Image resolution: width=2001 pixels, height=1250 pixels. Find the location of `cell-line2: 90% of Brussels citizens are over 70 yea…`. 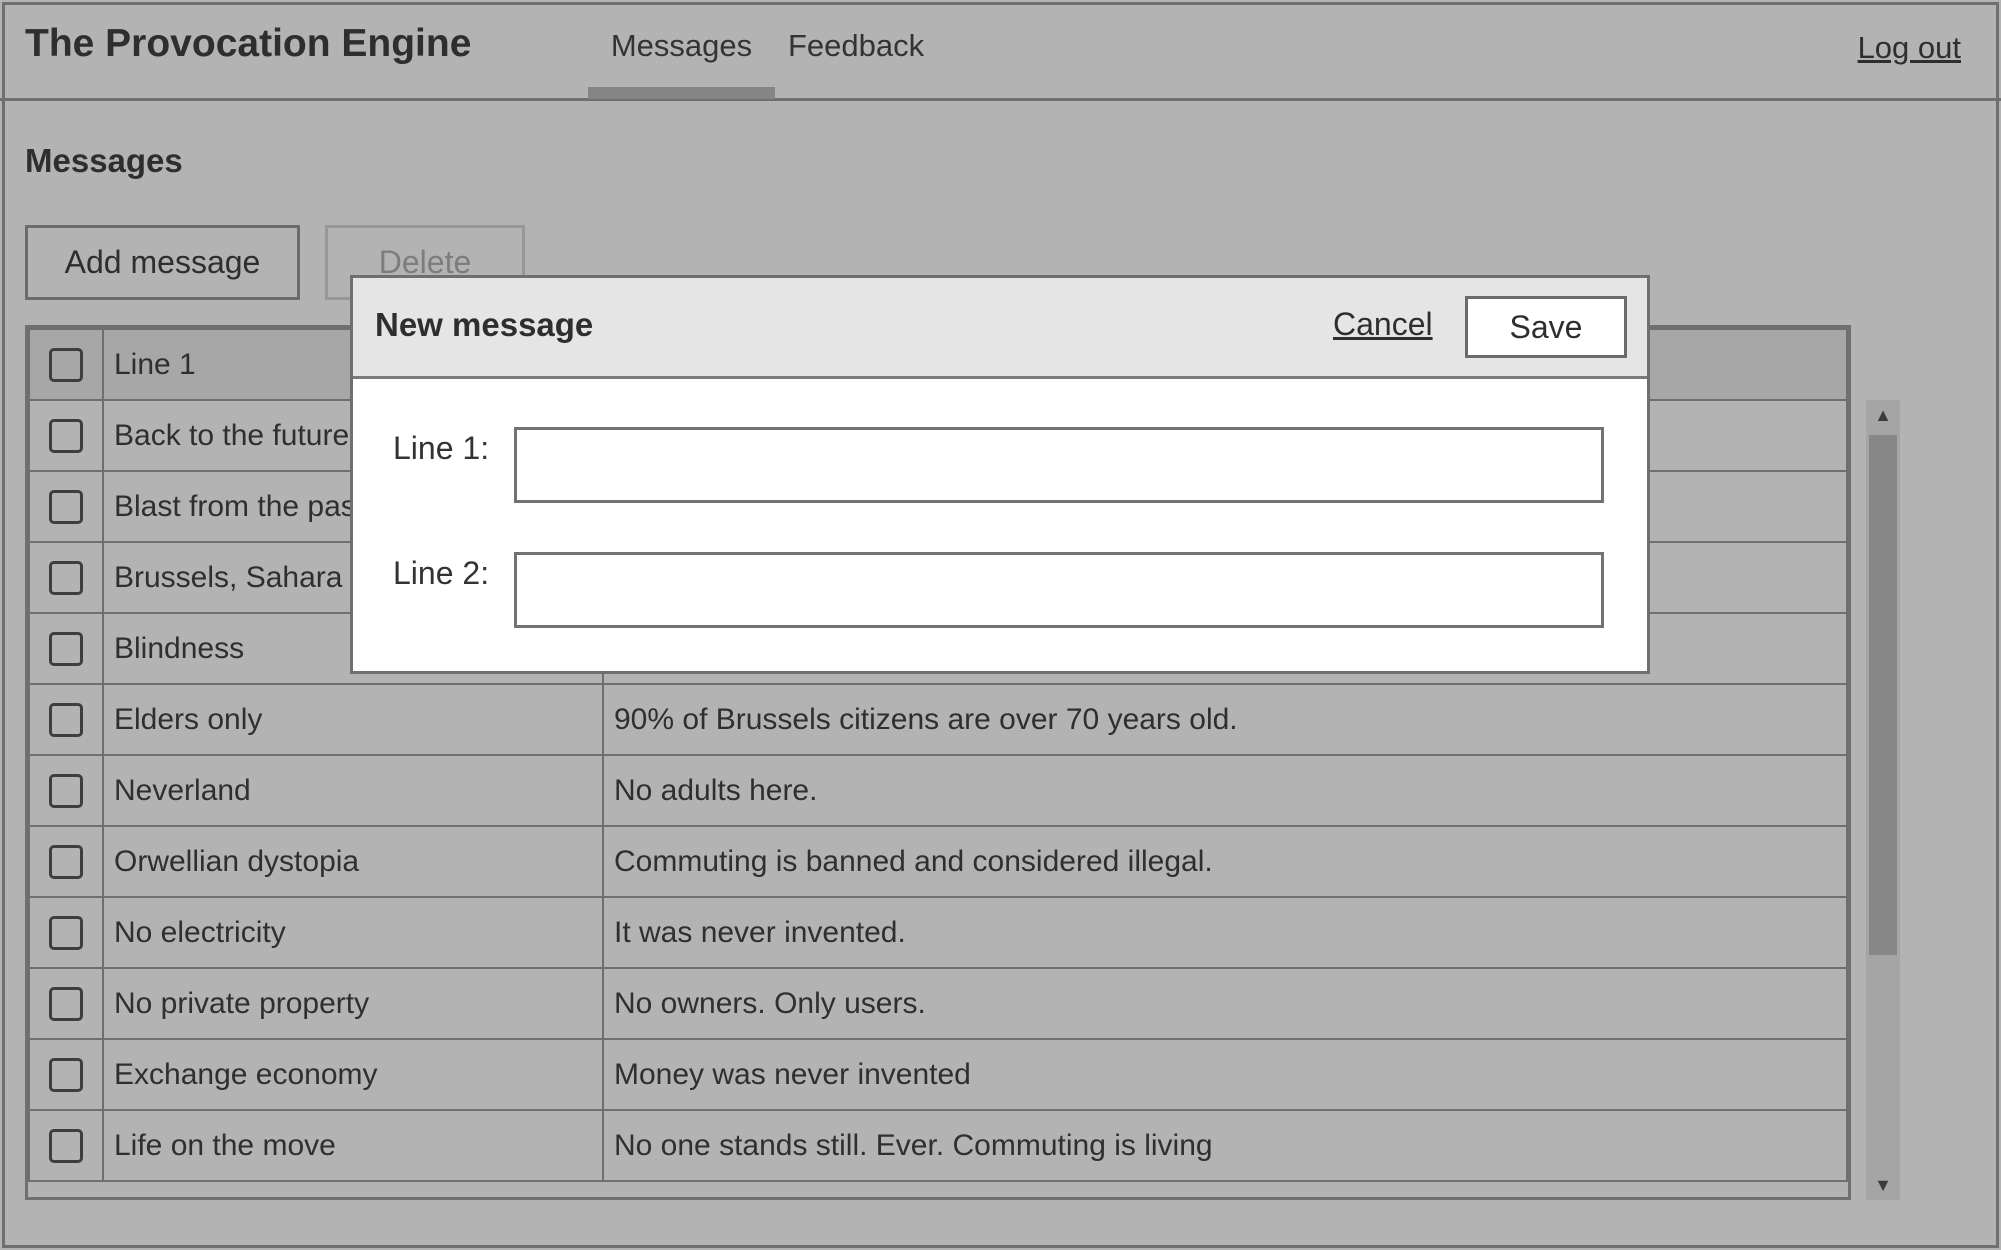

cell-line2: 90% of Brussels citizens are over 70 yea… is located at coordinates (1225, 719).